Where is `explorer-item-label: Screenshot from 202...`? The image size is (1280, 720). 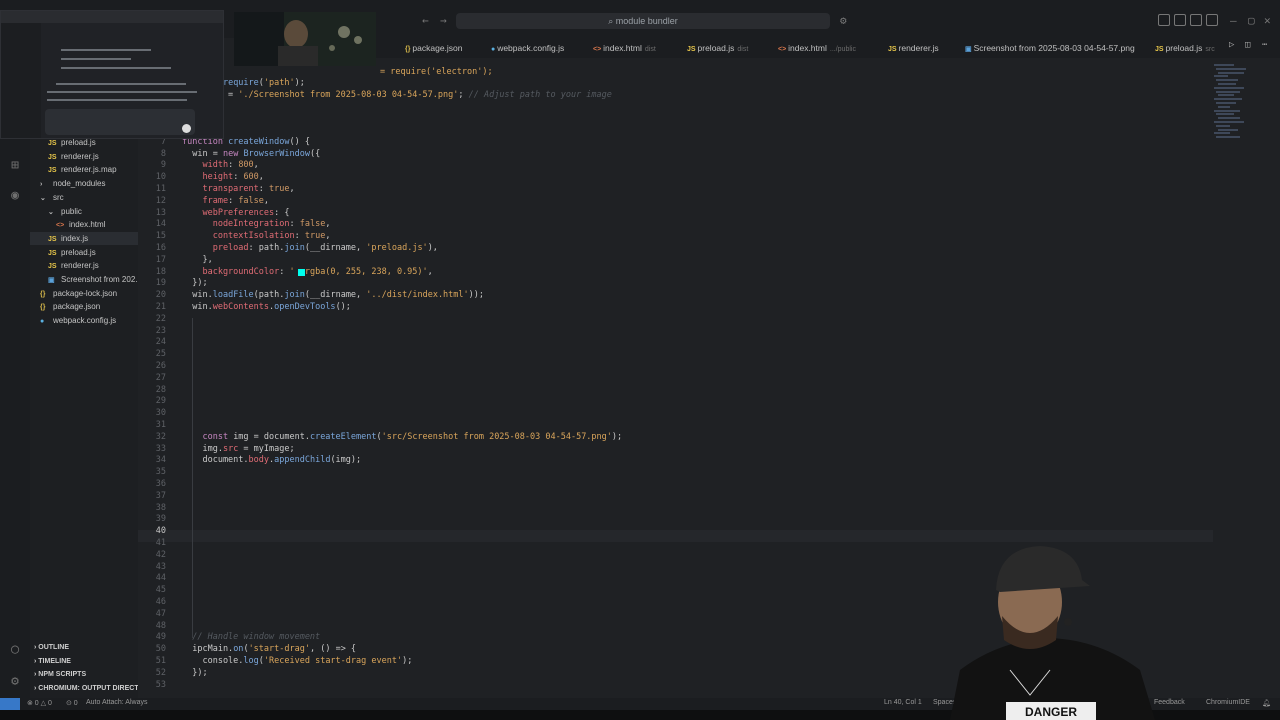 explorer-item-label: Screenshot from 202... is located at coordinates (99, 279).